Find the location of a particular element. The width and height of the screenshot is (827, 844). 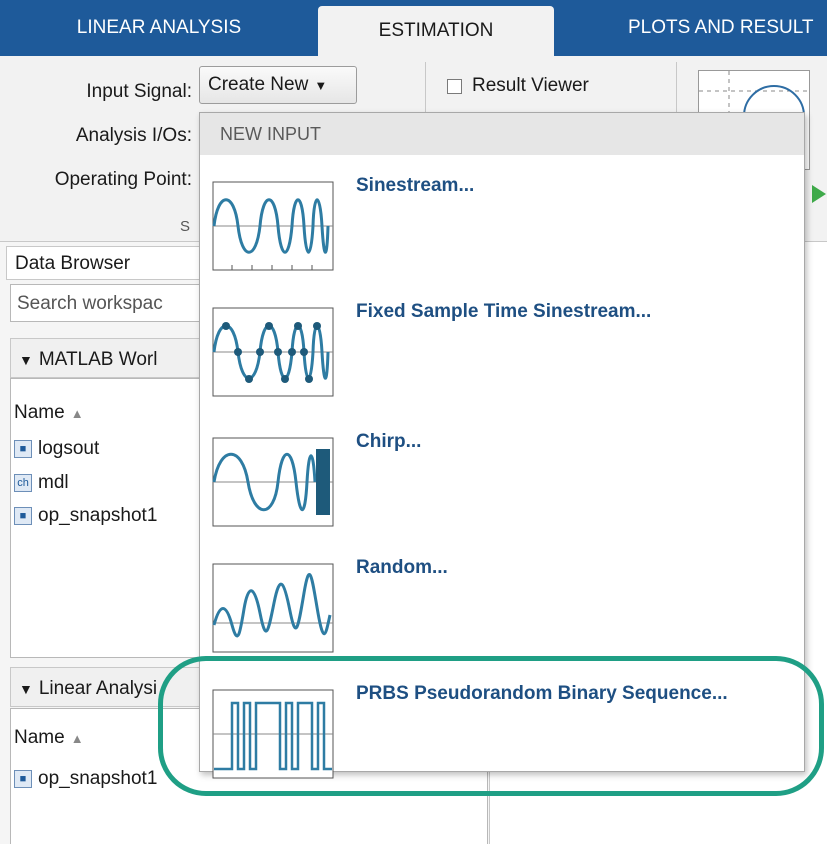

chirp-icon is located at coordinates (273, 482).